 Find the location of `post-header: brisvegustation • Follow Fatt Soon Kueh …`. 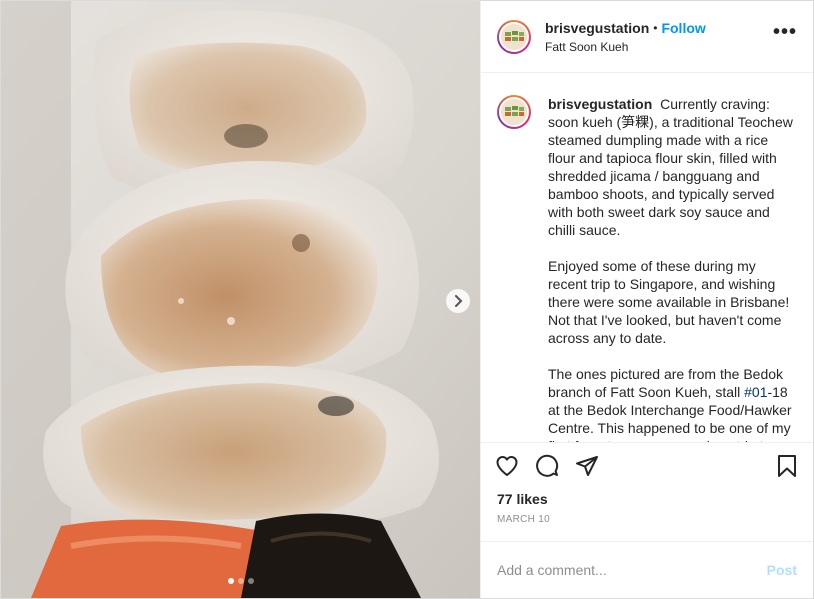

post-header: brisvegustation • Follow Fatt Soon Kueh … is located at coordinates (647, 37).